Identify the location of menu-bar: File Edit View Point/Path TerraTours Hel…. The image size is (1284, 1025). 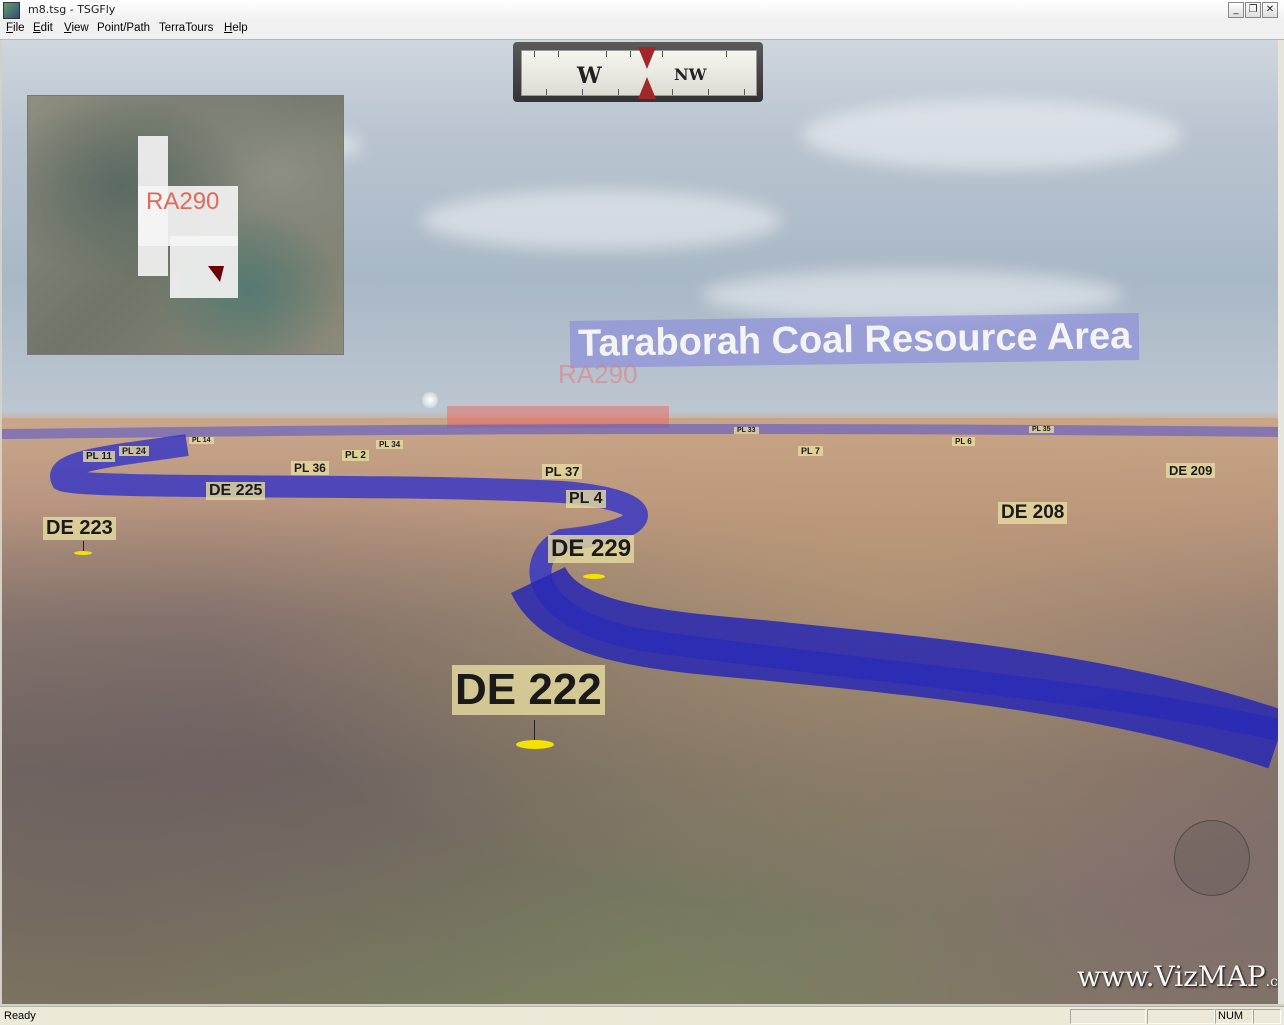
(642, 30).